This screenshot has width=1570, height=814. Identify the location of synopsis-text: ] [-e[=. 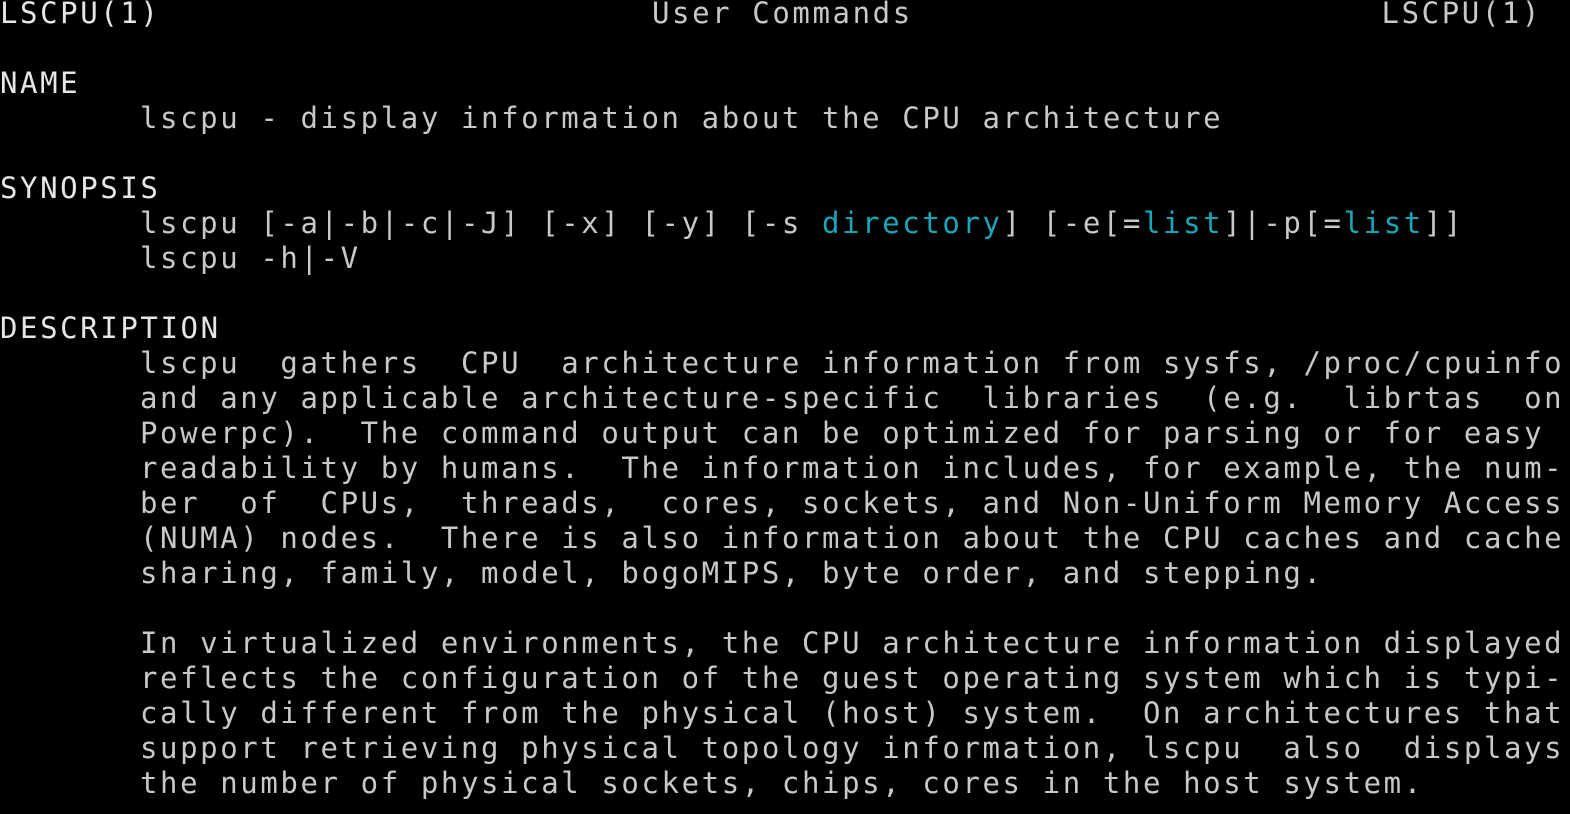
(1072, 223).